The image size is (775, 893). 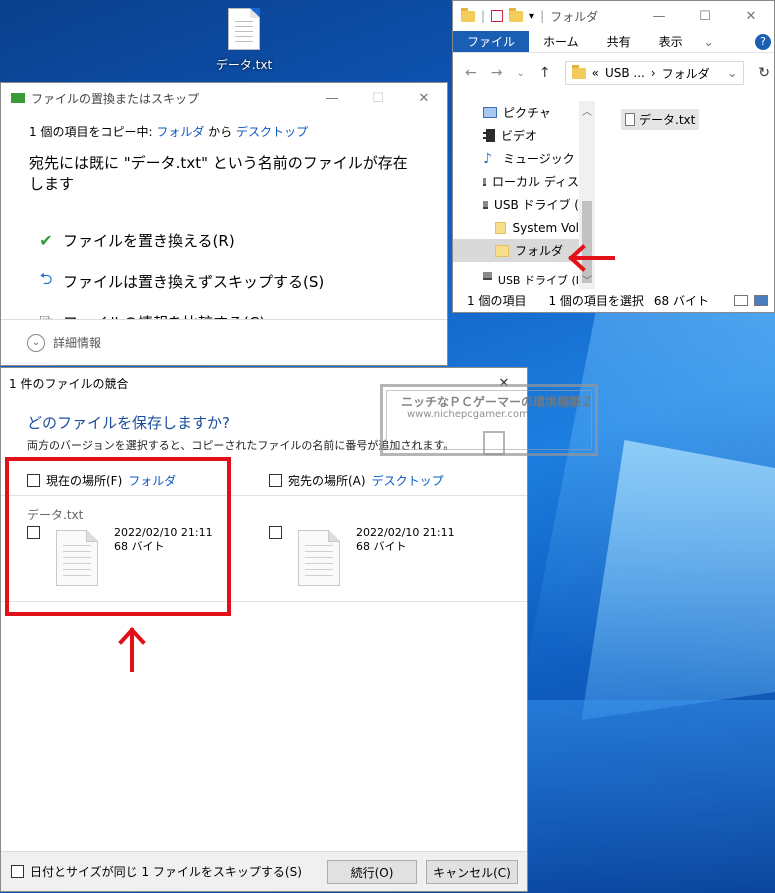 I want to click on music-icon: ♪, so click(x=487, y=158).